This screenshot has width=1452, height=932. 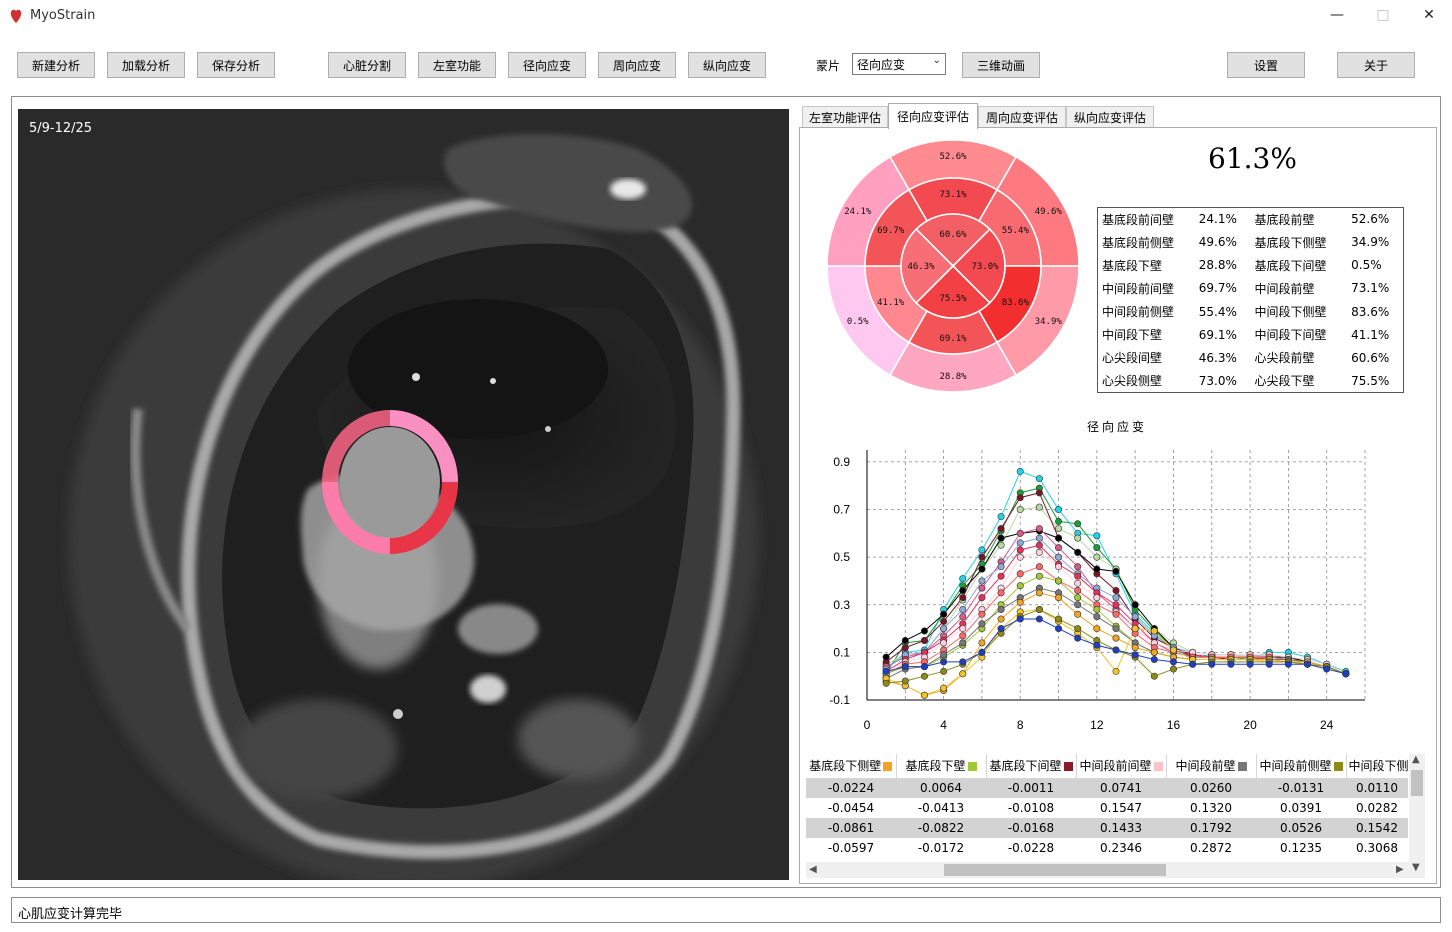 I want to click on about-button: 关于, so click(x=1376, y=65).